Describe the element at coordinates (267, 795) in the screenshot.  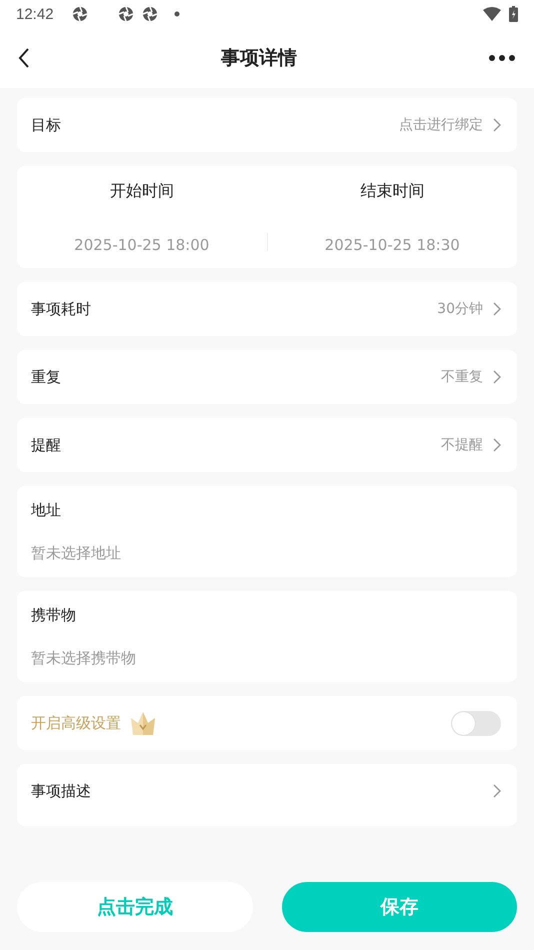
I see `setting-row: 事项描述` at that location.